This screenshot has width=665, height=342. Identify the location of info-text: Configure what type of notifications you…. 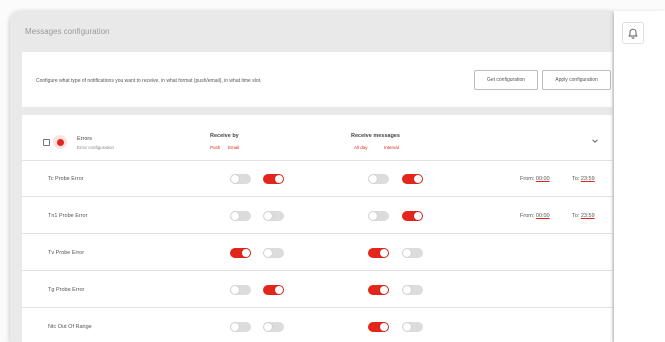
(149, 81).